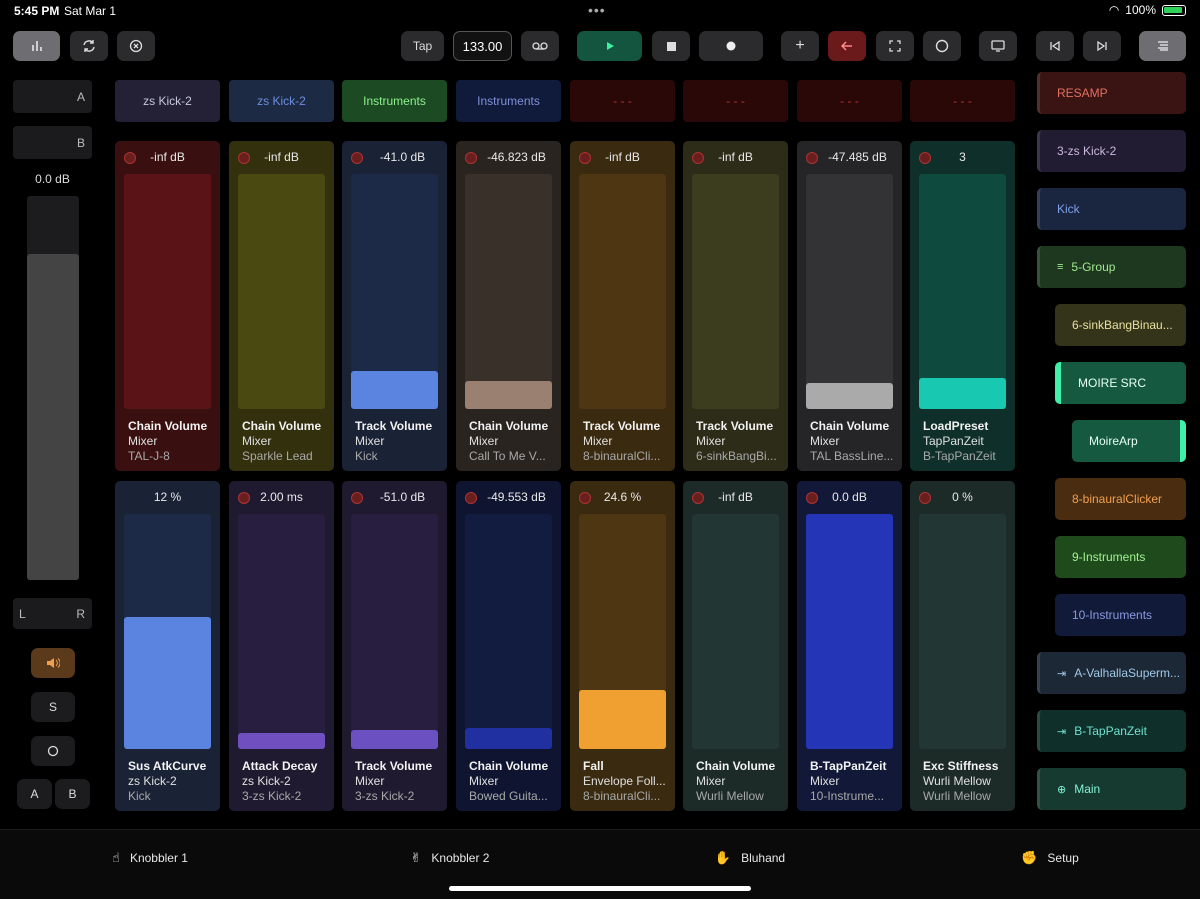  What do you see at coordinates (998, 46) in the screenshot?
I see `screen-icon` at bounding box center [998, 46].